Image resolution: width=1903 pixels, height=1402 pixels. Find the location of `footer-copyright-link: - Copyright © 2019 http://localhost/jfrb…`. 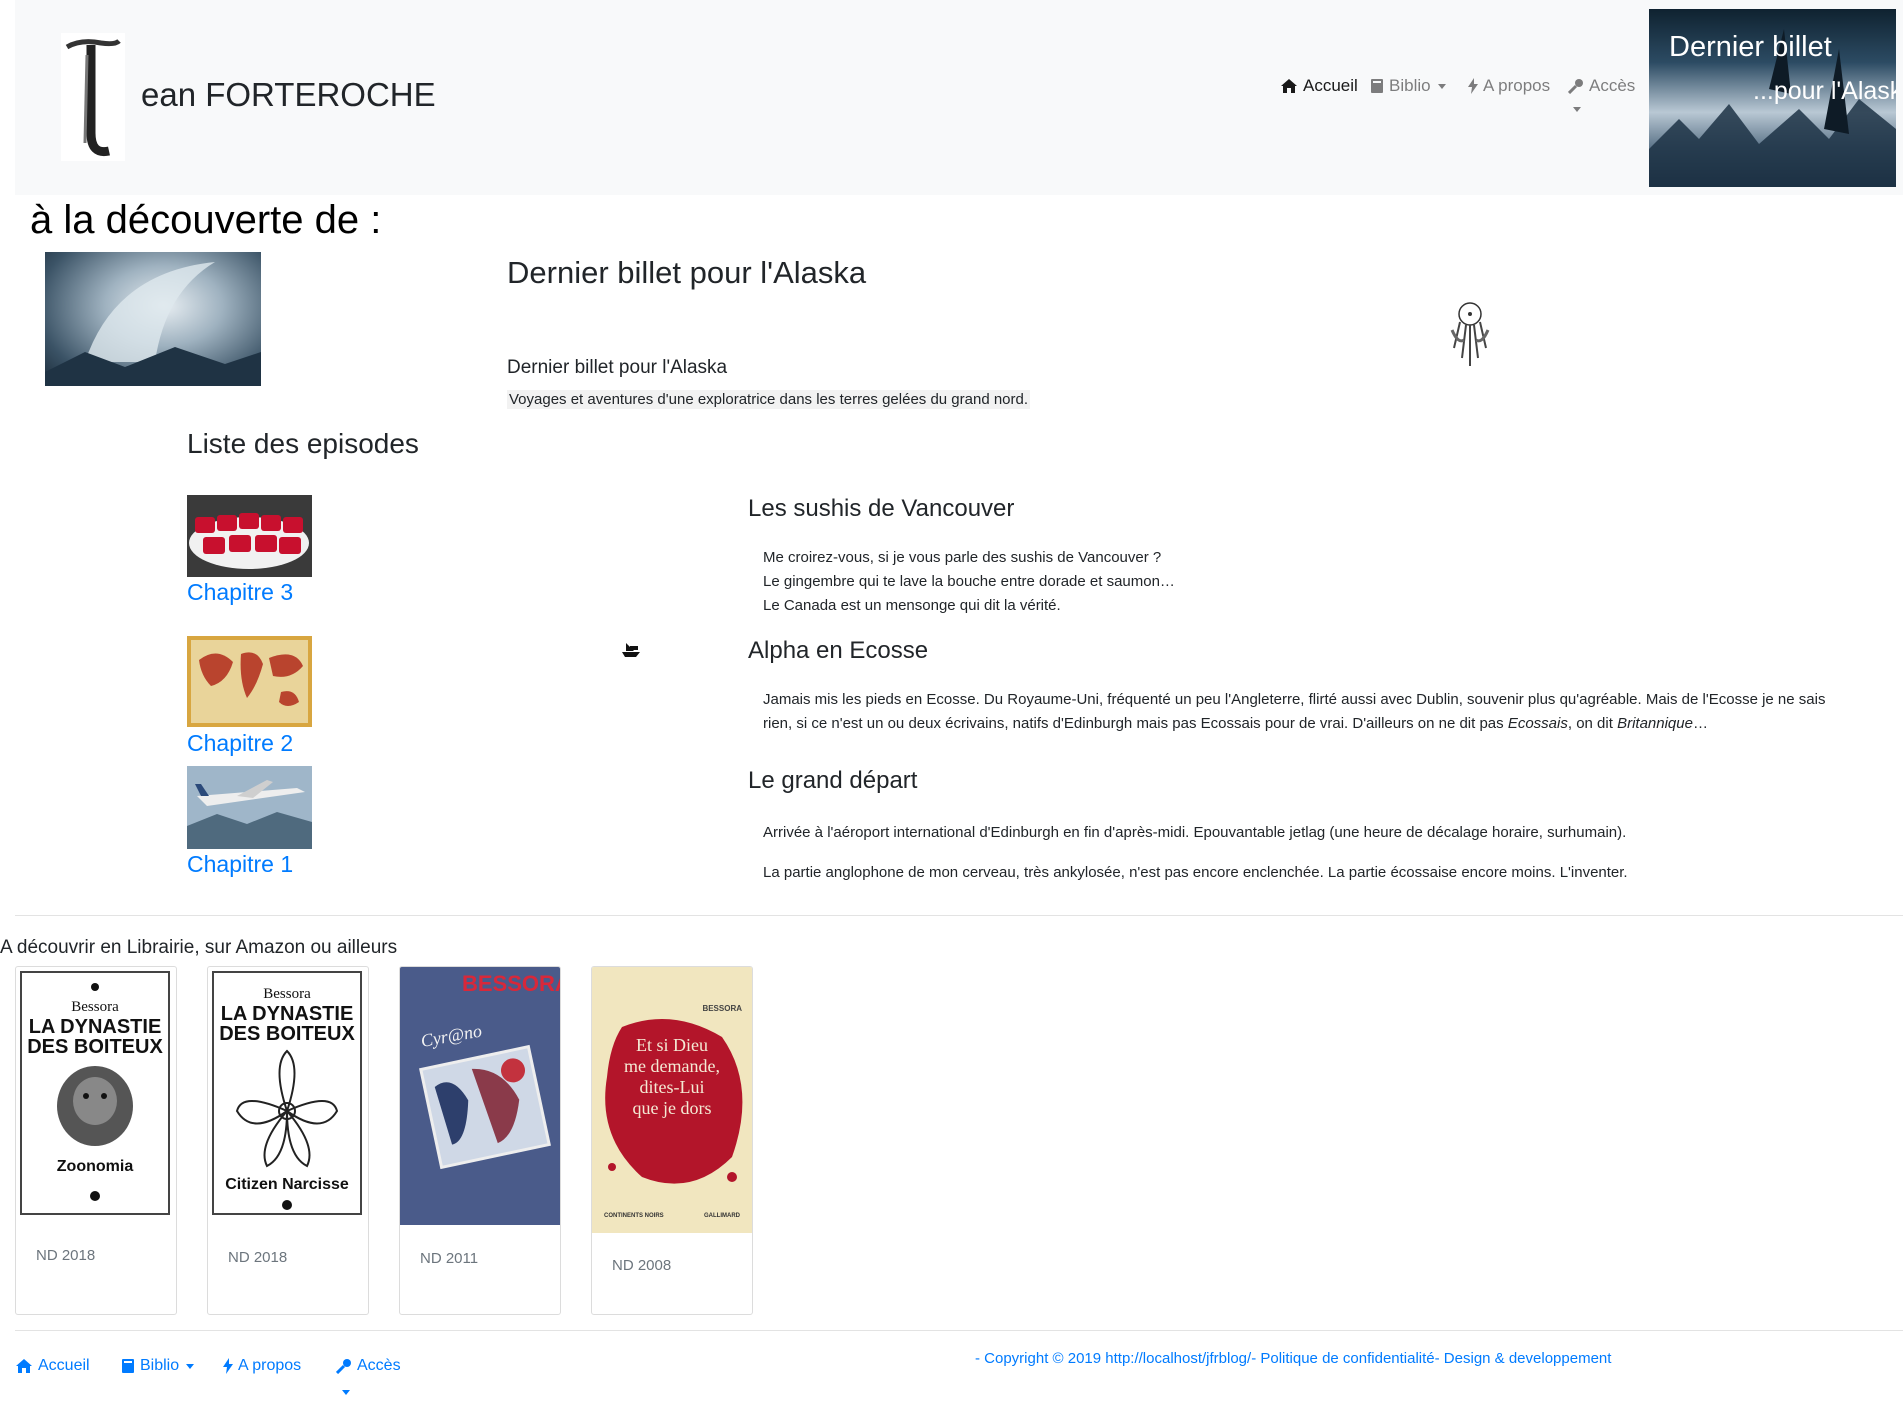

footer-copyright-link: - Copyright © 2019 http://localhost/jfrb… is located at coordinates (1293, 1358).